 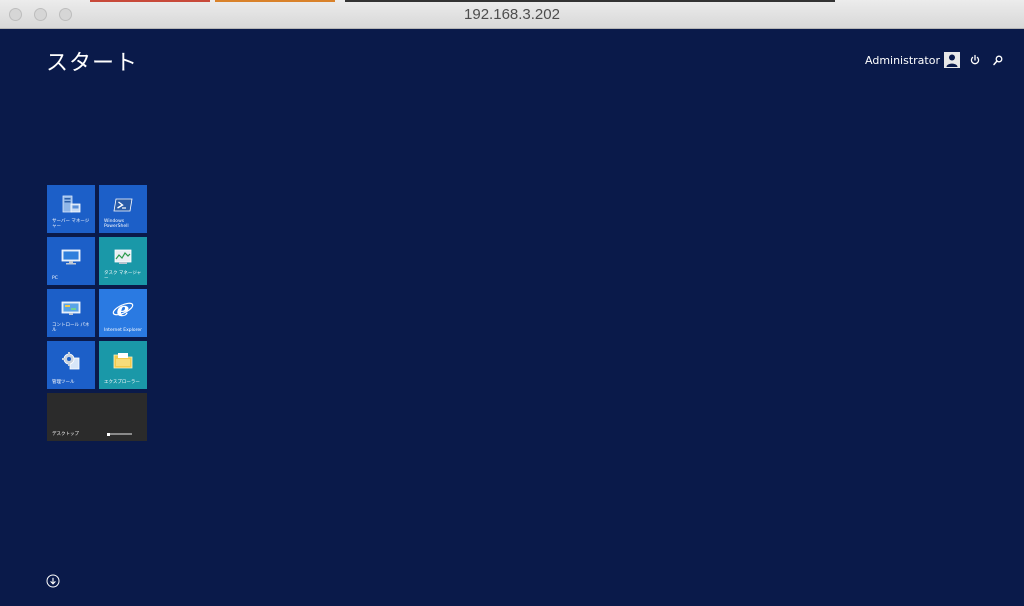 I want to click on tile-label: デスクトップ, so click(x=65, y=434).